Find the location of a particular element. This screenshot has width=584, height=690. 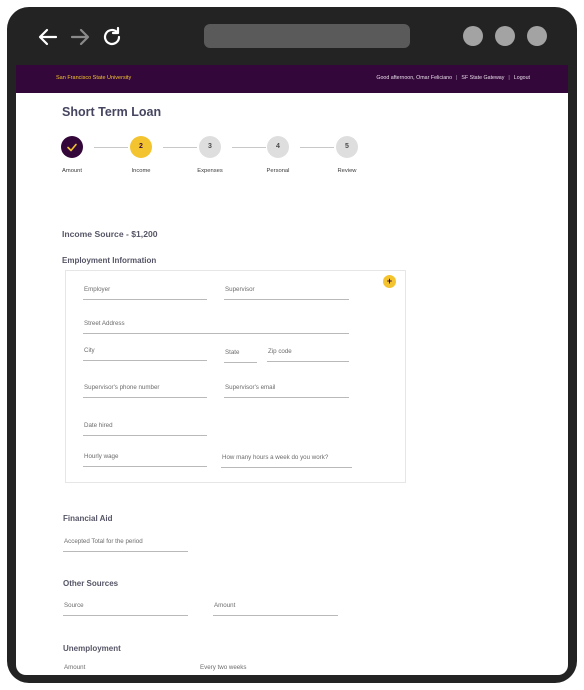

back-arrow-icon is located at coordinates (48, 37).